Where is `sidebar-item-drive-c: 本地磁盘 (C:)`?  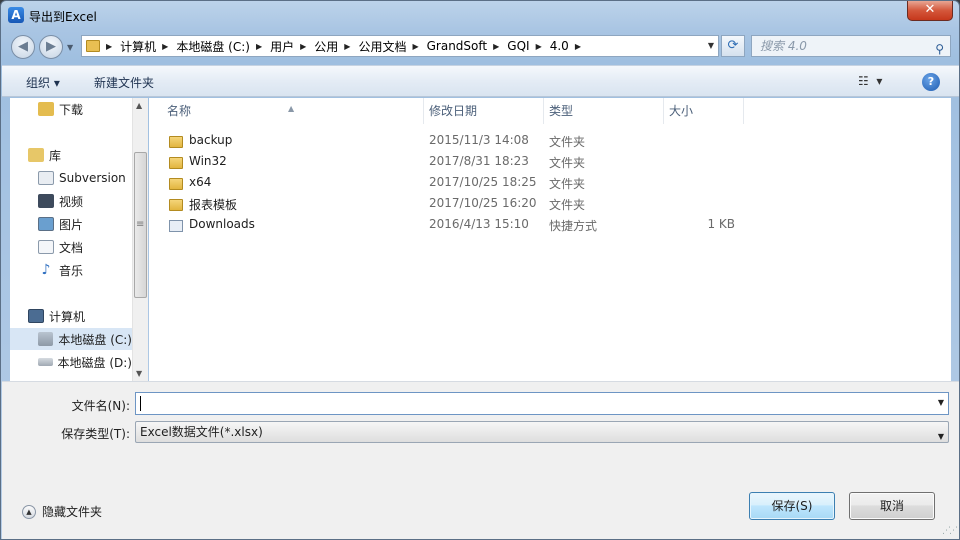 sidebar-item-drive-c: 本地磁盘 (C:) is located at coordinates (71, 339).